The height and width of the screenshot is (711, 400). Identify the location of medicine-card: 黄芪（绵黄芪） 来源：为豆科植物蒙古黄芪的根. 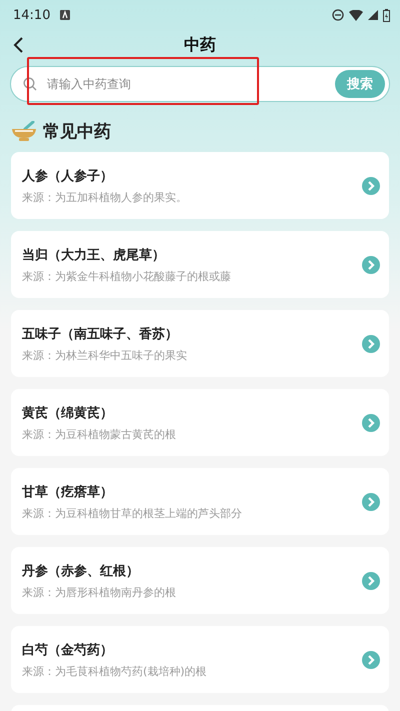
(200, 422).